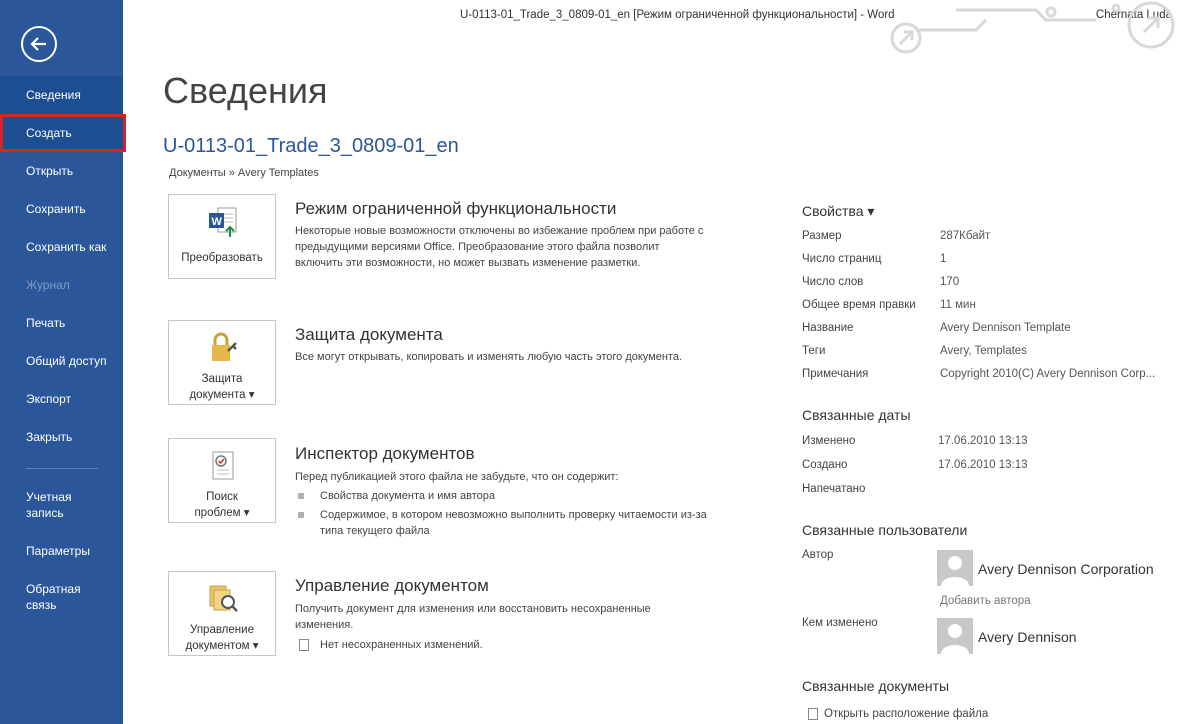 This screenshot has height=724, width=1186. I want to click on add-author-link: Добавить автора, so click(985, 601).